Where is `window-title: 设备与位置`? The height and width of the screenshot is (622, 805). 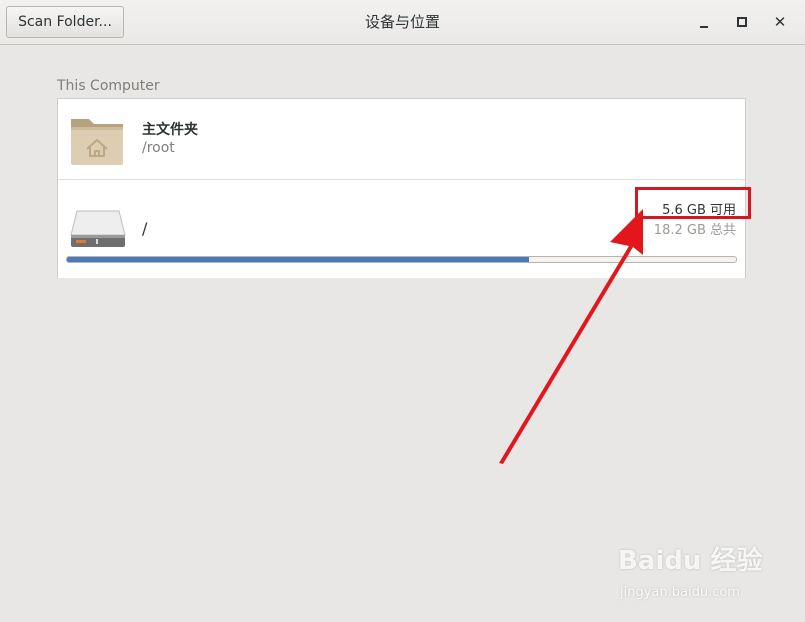
window-title: 设备与位置 is located at coordinates (402, 22).